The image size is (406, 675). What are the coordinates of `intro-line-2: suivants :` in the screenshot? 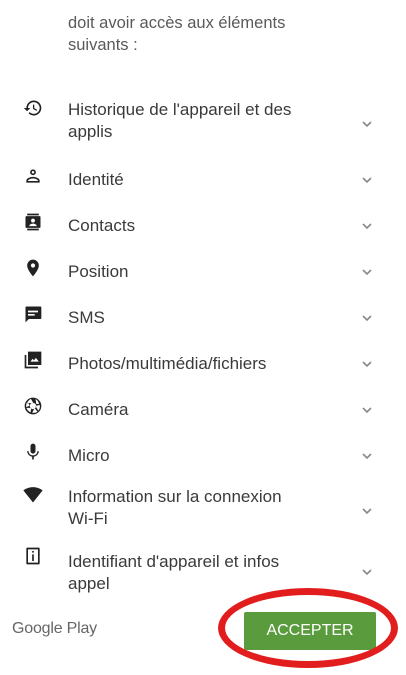 It's located at (103, 45).